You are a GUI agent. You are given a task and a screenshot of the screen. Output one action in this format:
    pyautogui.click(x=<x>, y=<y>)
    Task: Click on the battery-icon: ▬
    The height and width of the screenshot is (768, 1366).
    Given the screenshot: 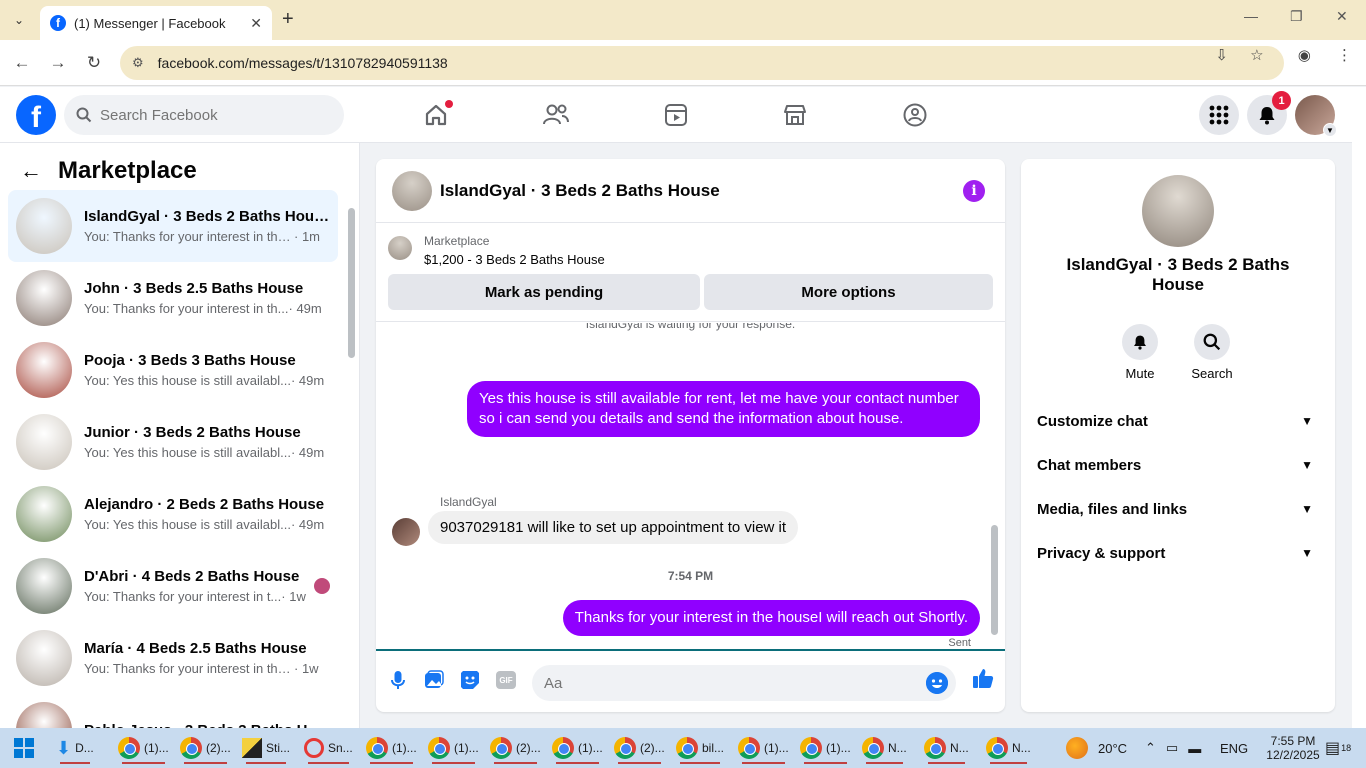 What is the action you would take?
    pyautogui.click(x=1194, y=748)
    